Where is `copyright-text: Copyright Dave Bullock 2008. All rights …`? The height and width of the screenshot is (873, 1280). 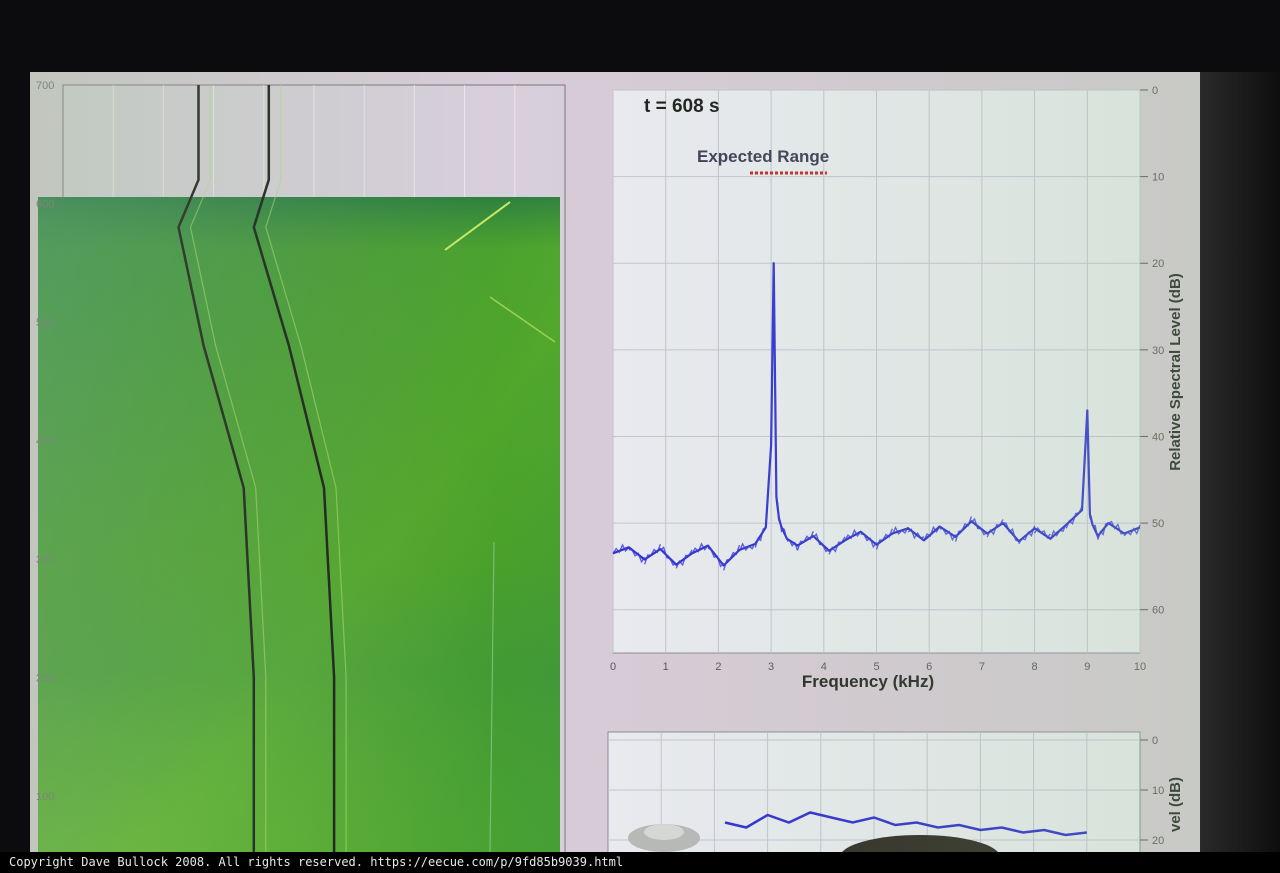 copyright-text: Copyright Dave Bullock 2008. All rights … is located at coordinates (316, 862).